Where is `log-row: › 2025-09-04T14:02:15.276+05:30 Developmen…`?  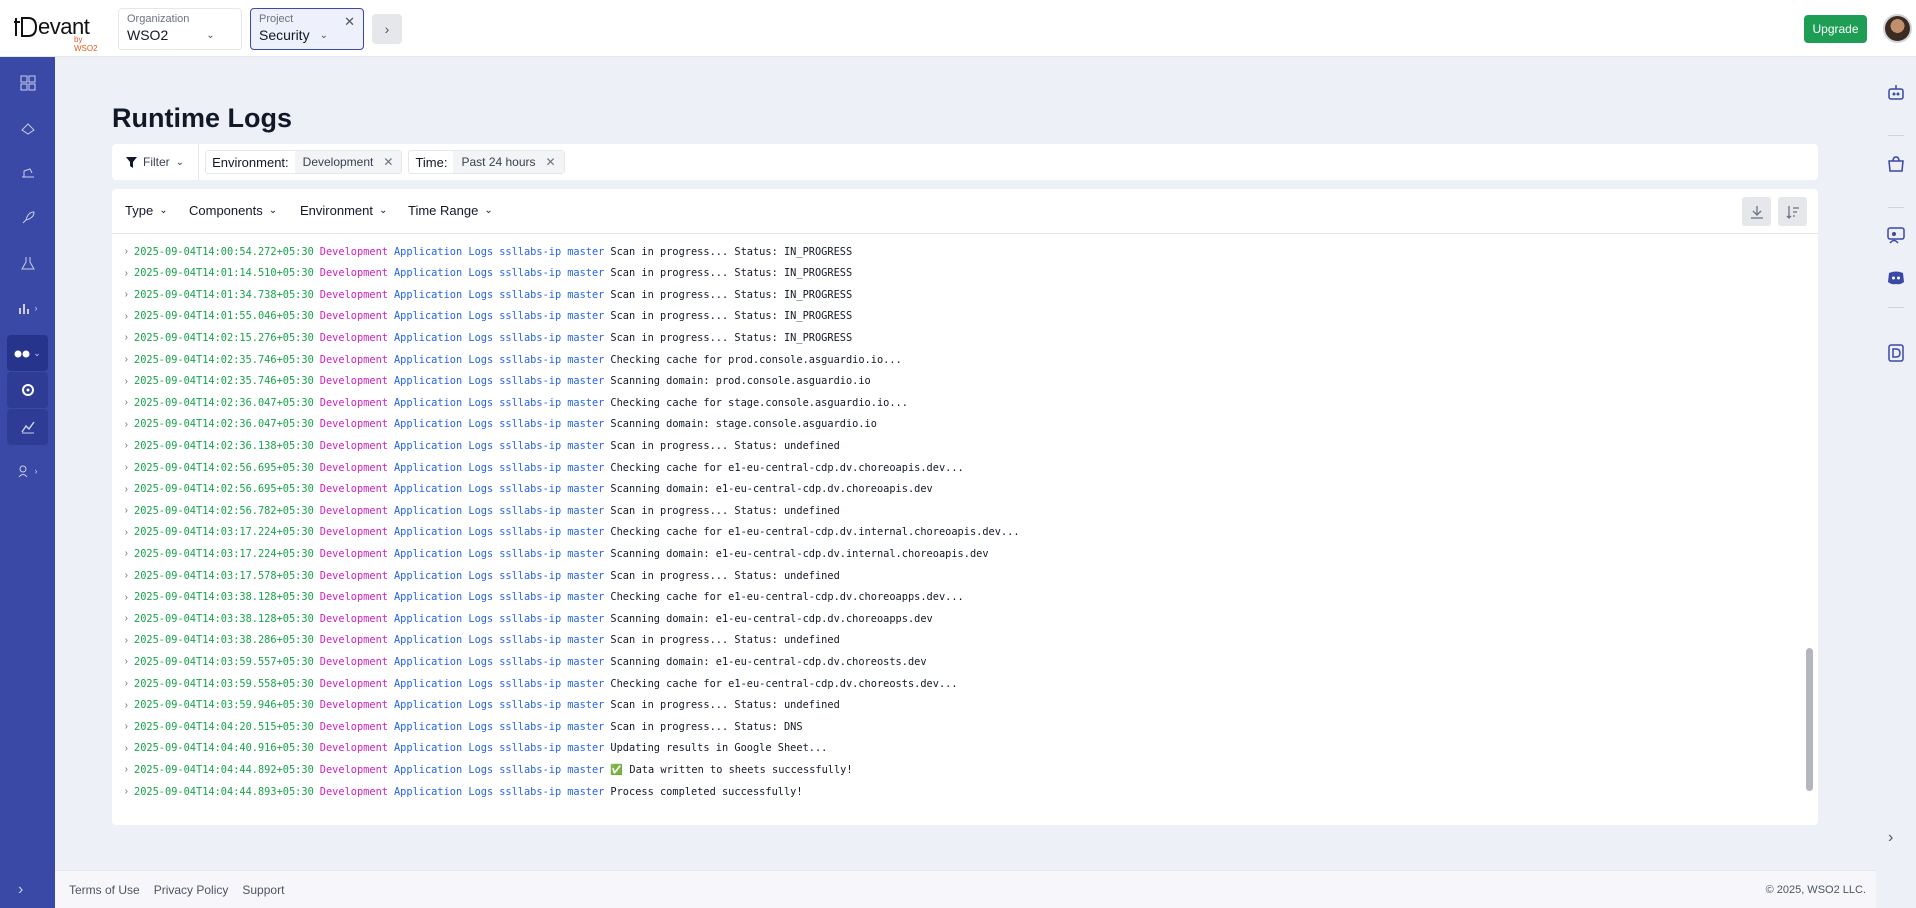
log-row: › 2025-09-04T14:02:15.276+05:30 Developmen… is located at coordinates (957, 337).